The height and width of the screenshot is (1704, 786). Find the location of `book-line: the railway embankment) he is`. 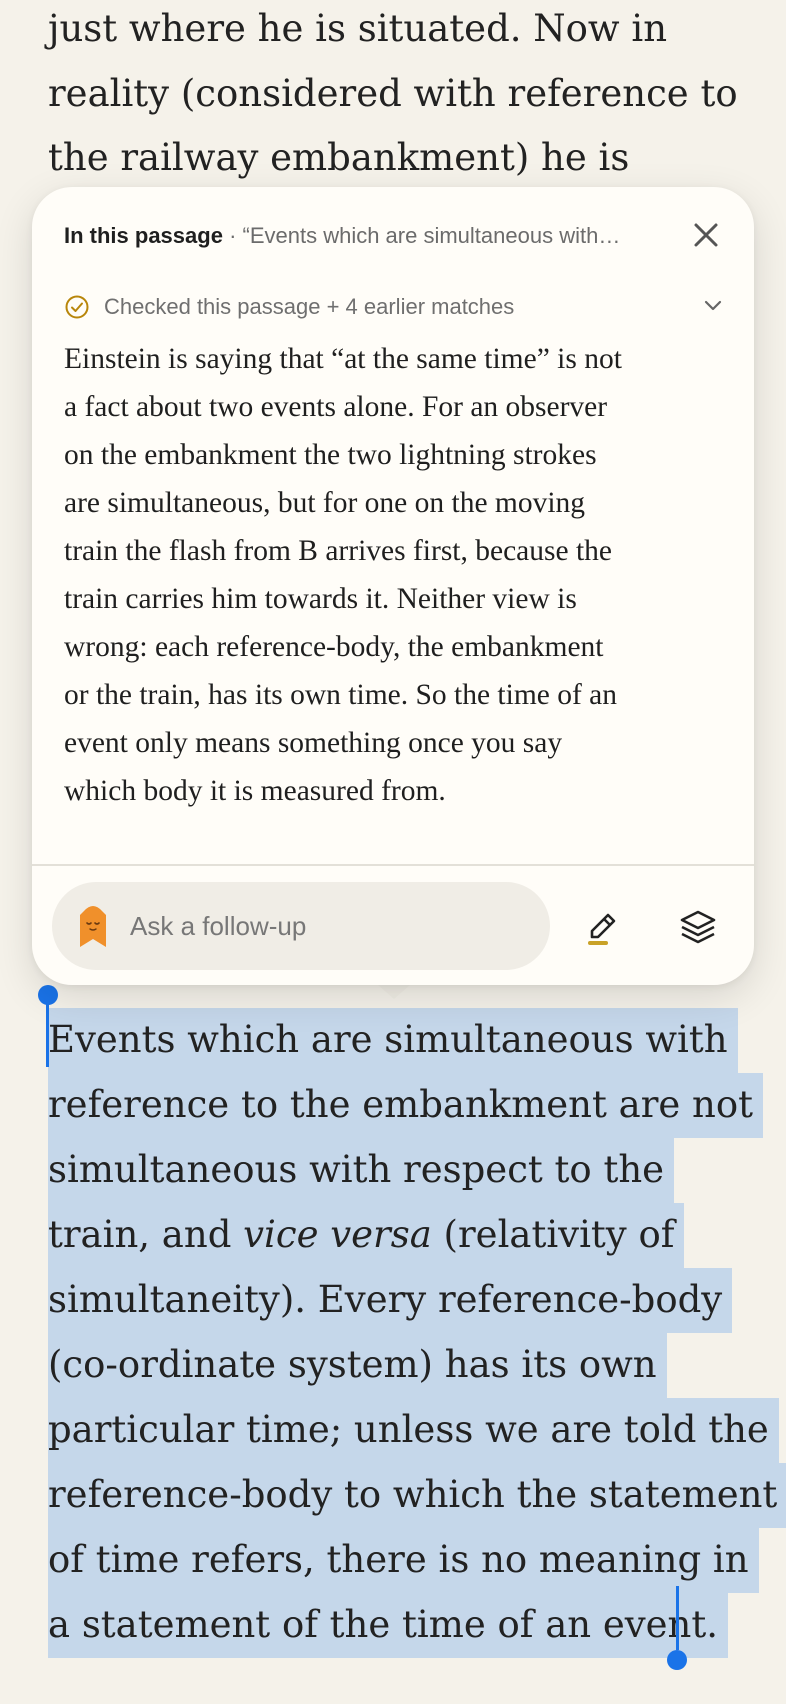

book-line: the railway embankment) he is is located at coordinates (339, 157).